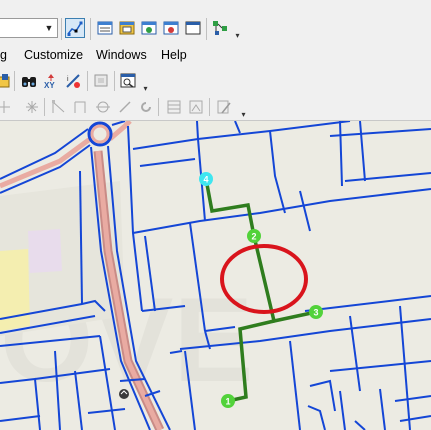 The image size is (431, 430). I want to click on scale-combo: ▼, so click(29, 28).